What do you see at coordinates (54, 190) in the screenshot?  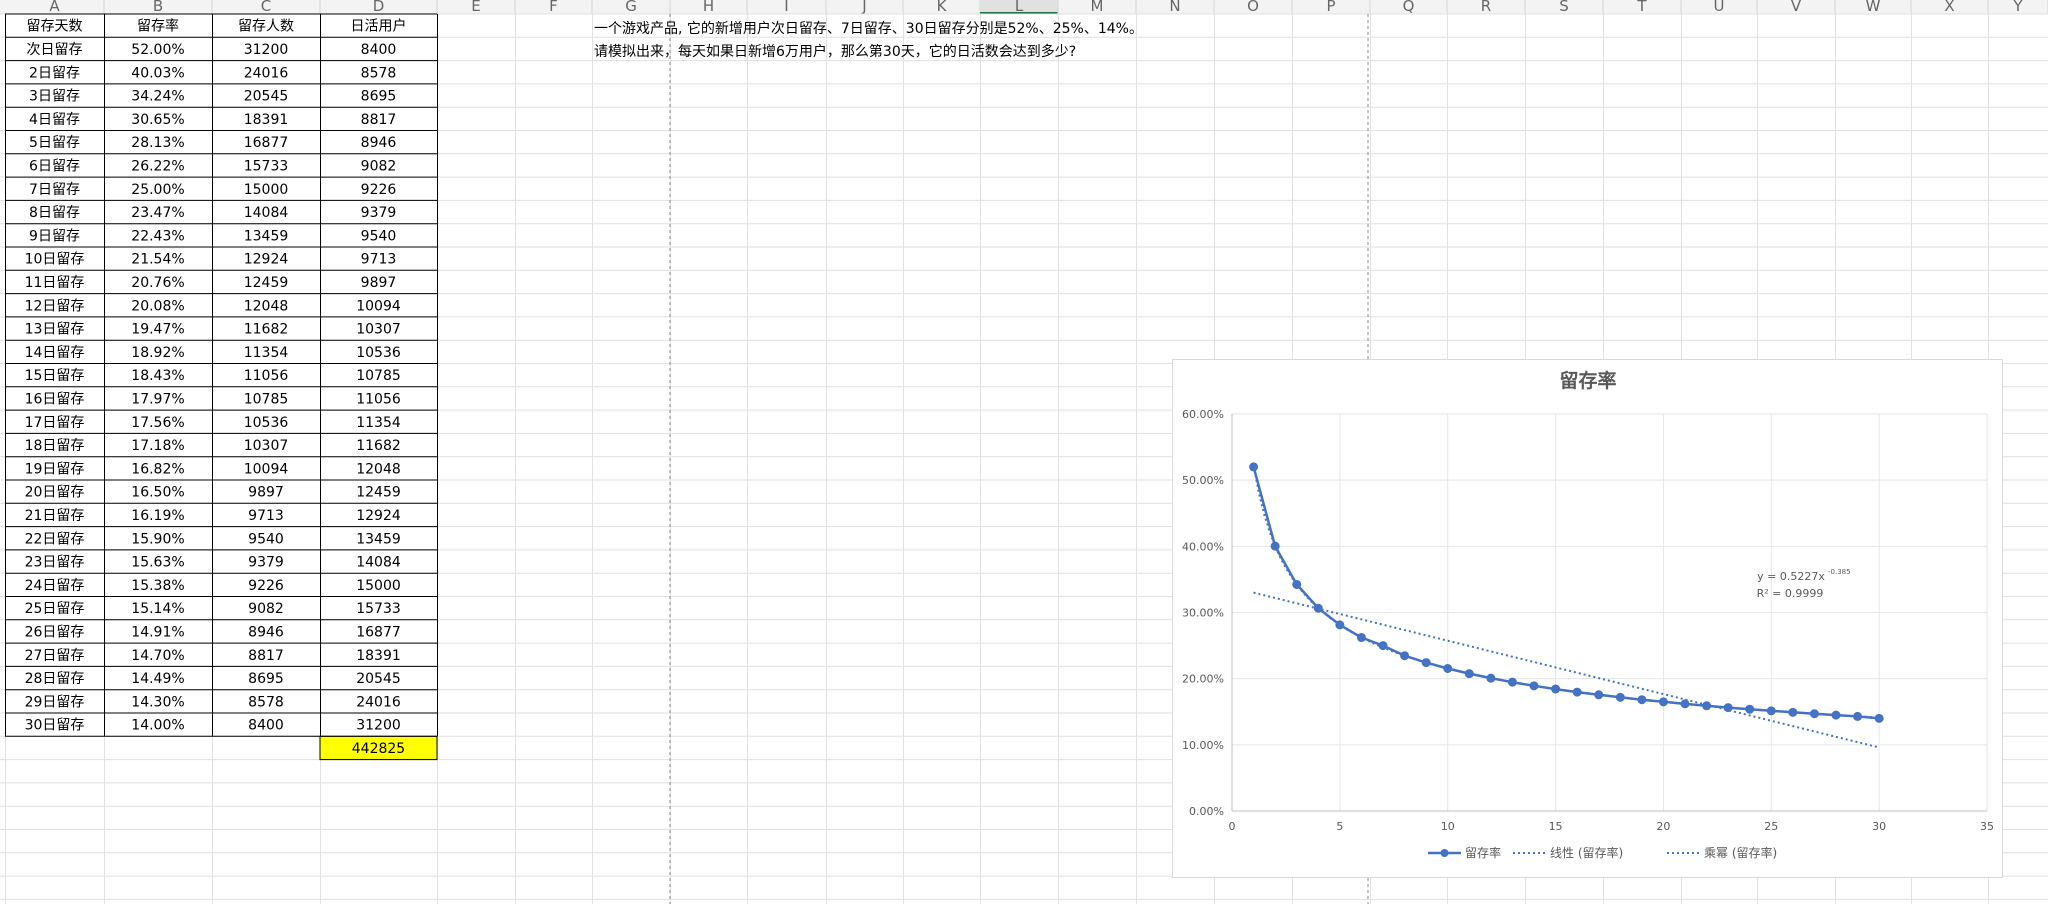 I see `table-cell: 7日留存` at bounding box center [54, 190].